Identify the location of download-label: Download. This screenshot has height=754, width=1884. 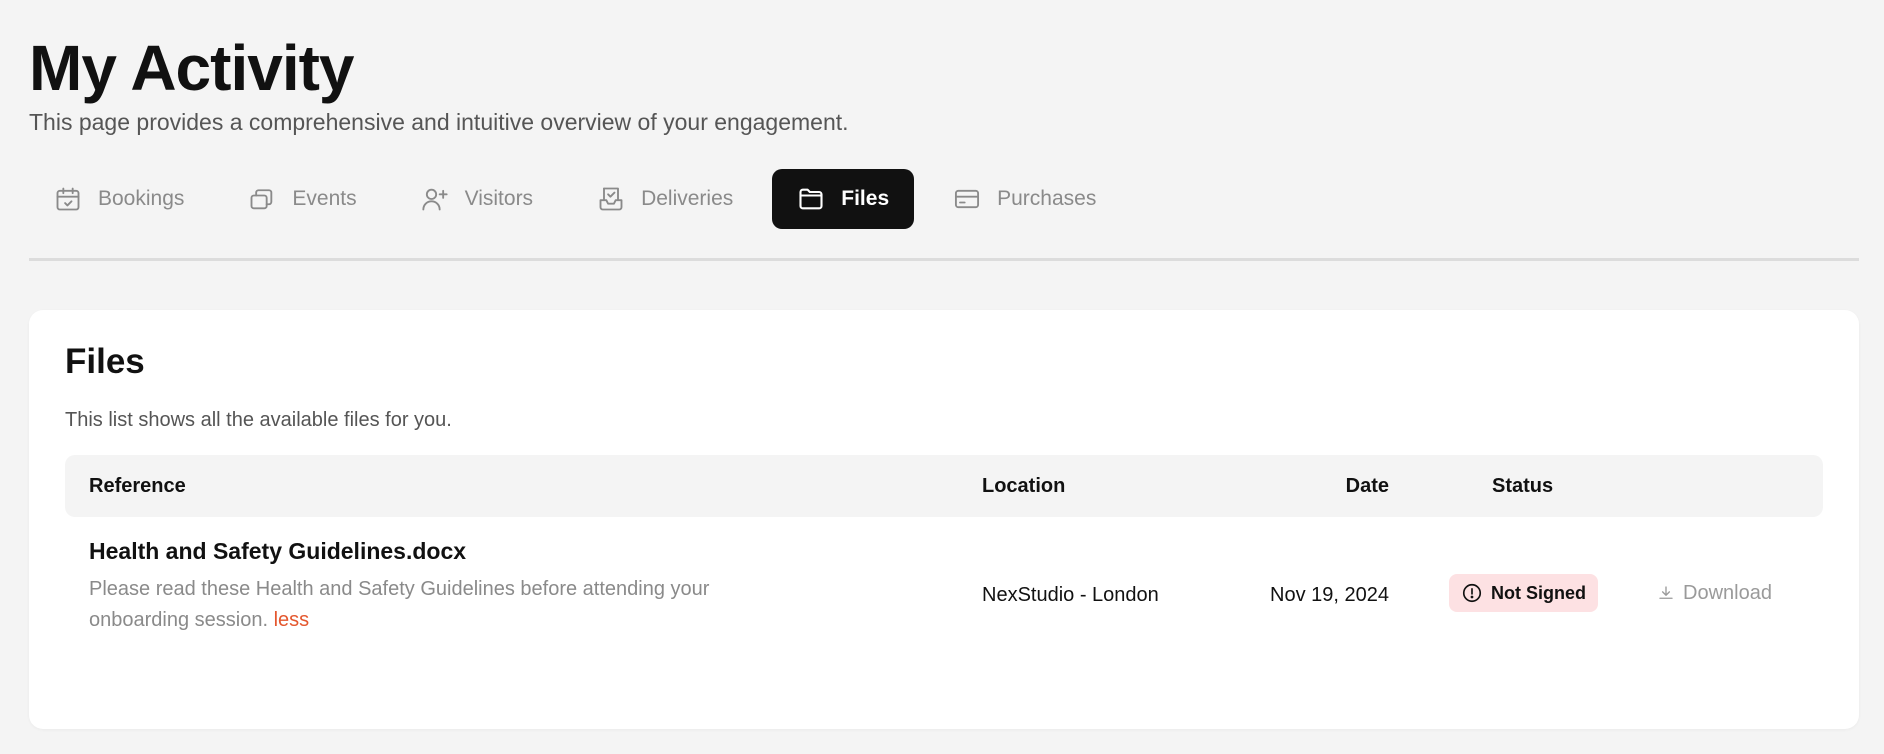
(1727, 592).